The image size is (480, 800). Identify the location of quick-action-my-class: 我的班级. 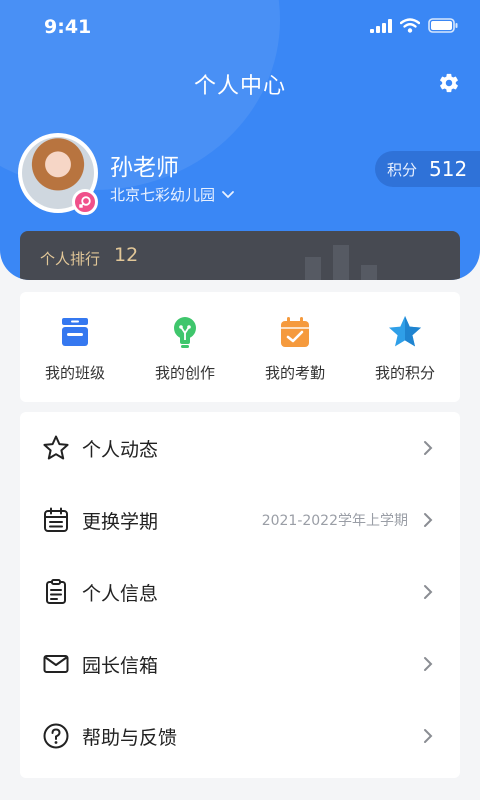
(75, 347).